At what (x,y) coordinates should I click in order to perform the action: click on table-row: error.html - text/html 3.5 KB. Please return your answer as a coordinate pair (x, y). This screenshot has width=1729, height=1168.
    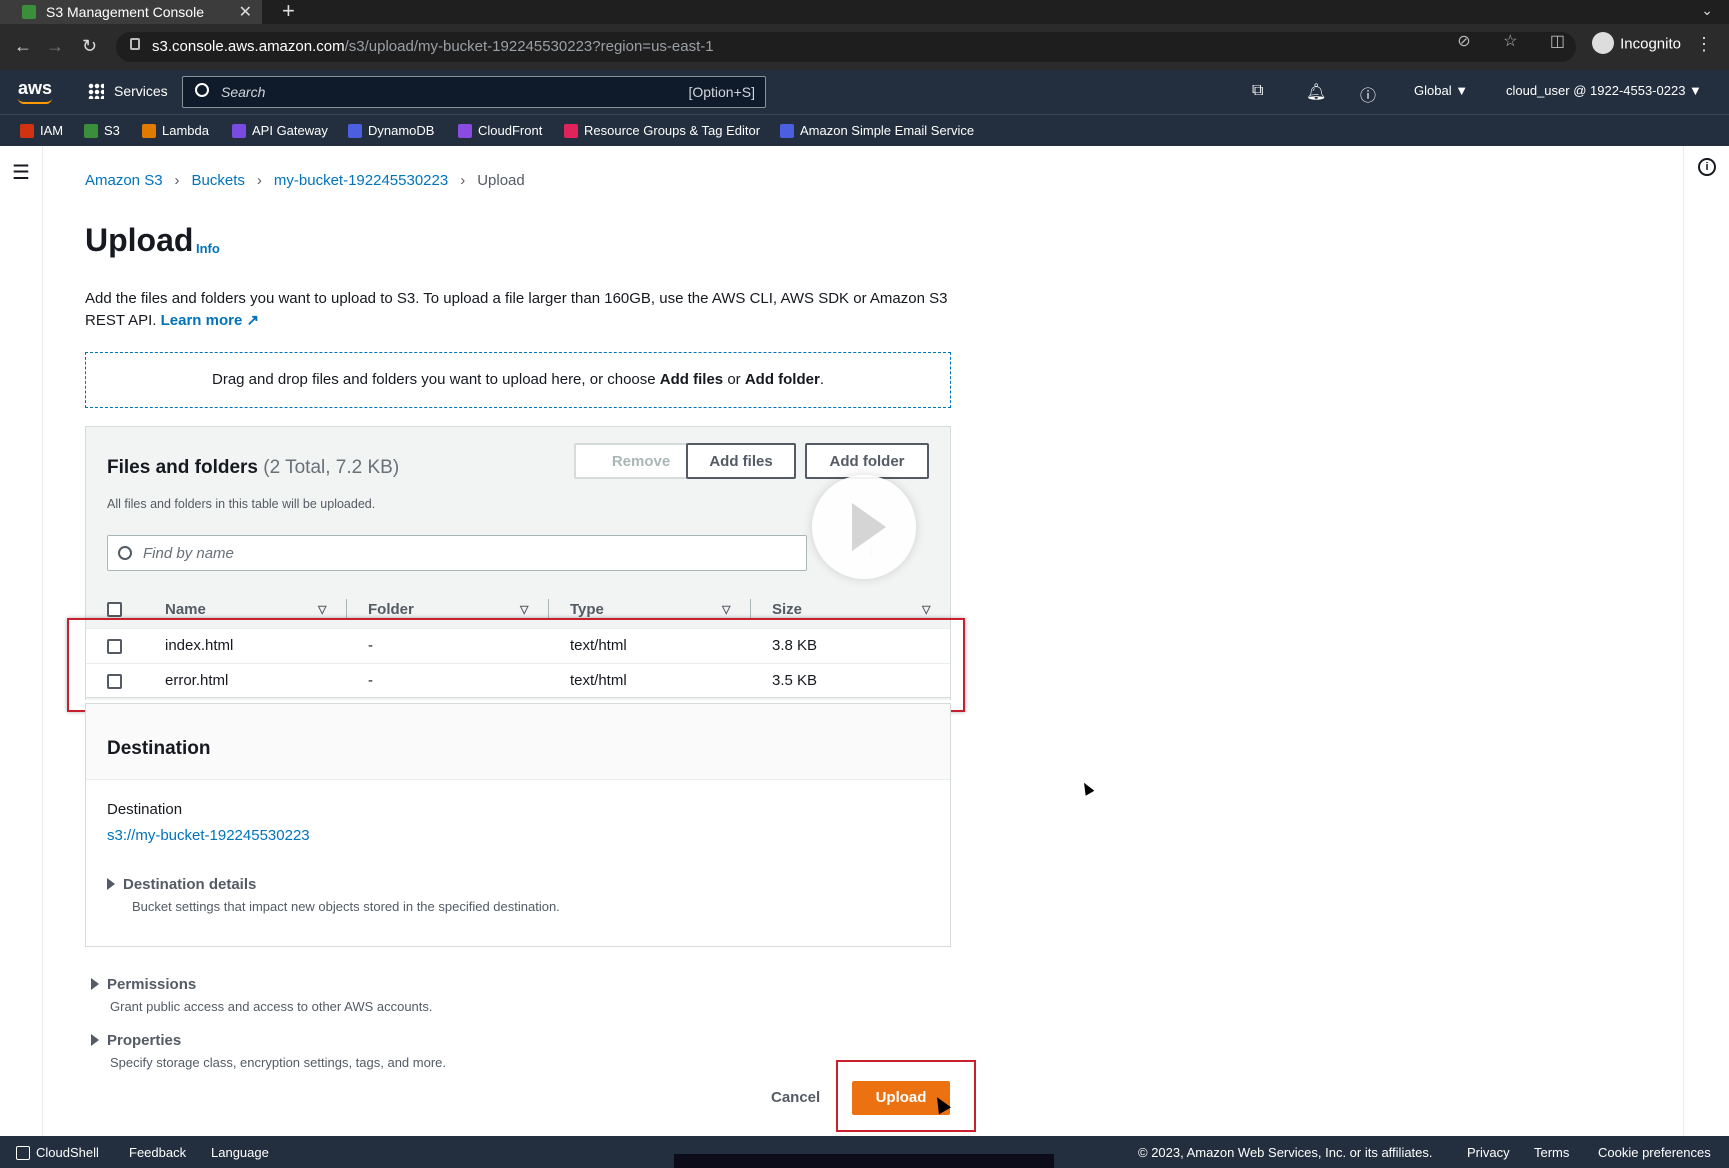
    Looking at the image, I should click on (518, 680).